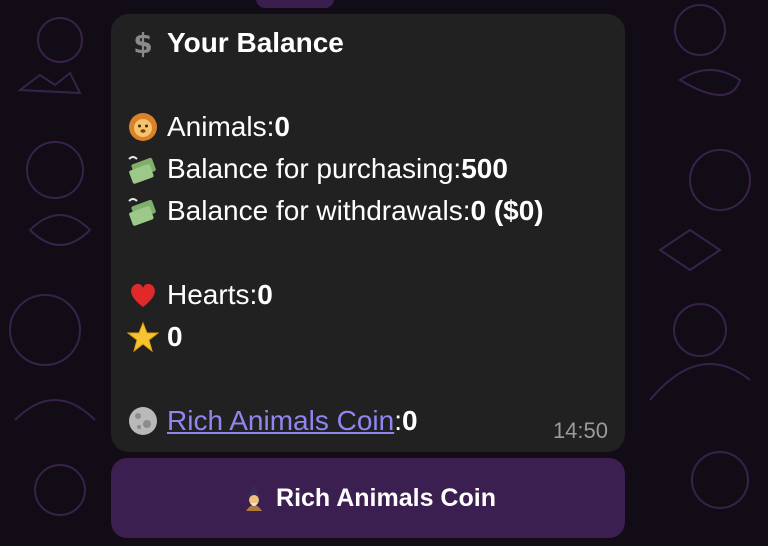  Describe the element at coordinates (409, 420) in the screenshot. I see `coin-value: 0` at that location.